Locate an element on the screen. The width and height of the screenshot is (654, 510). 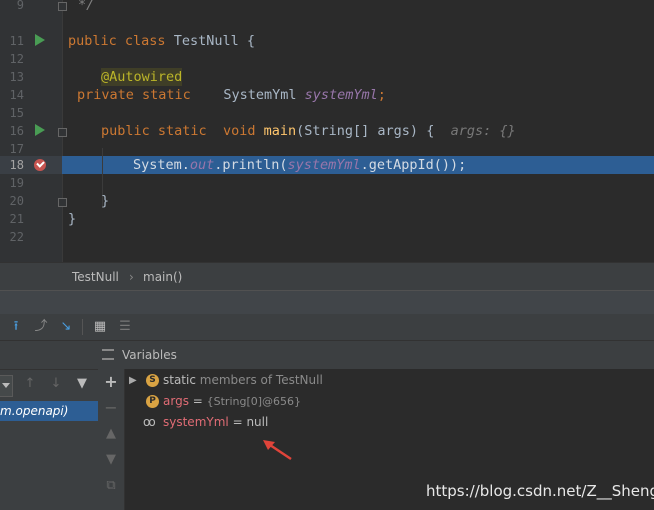
code-line-9: 9 */ is located at coordinates (327, 7).